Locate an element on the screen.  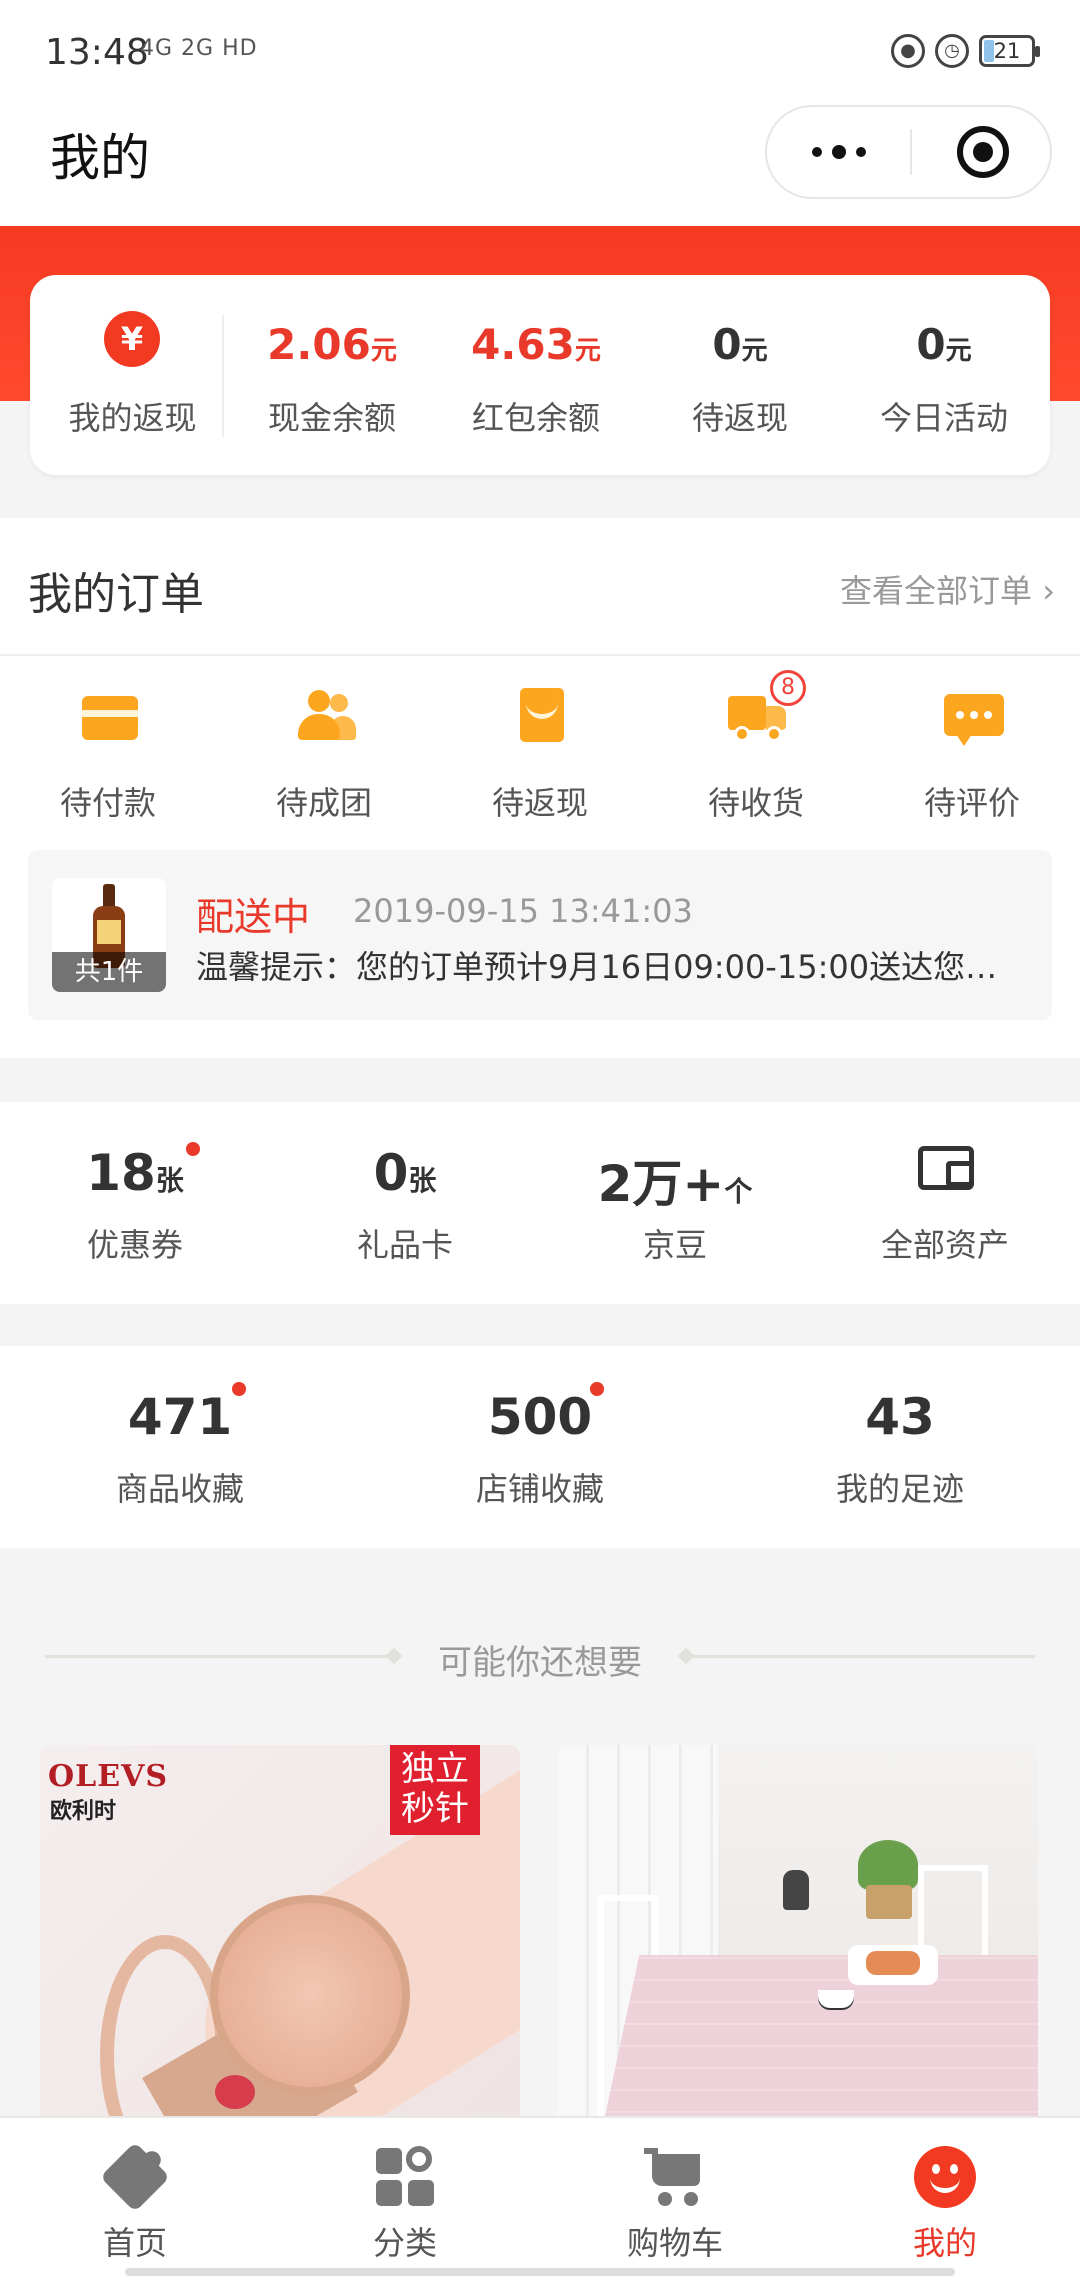
group-icon is located at coordinates (326, 716).